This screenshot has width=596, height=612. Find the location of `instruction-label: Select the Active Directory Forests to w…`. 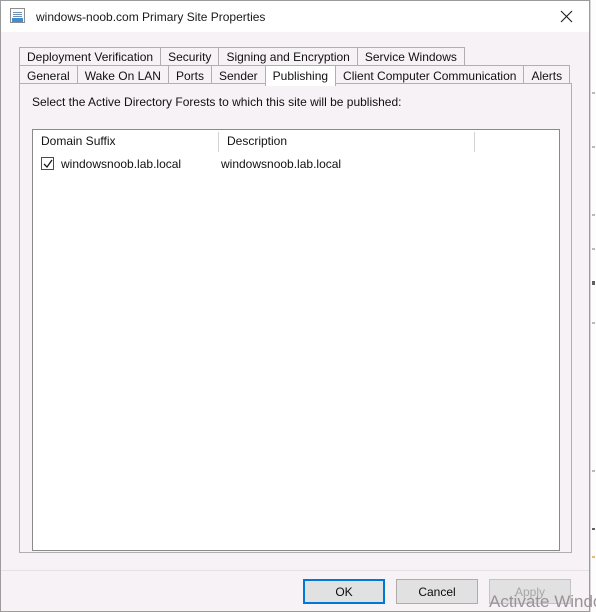

instruction-label: Select the Active Directory Forests to w… is located at coordinates (217, 102).